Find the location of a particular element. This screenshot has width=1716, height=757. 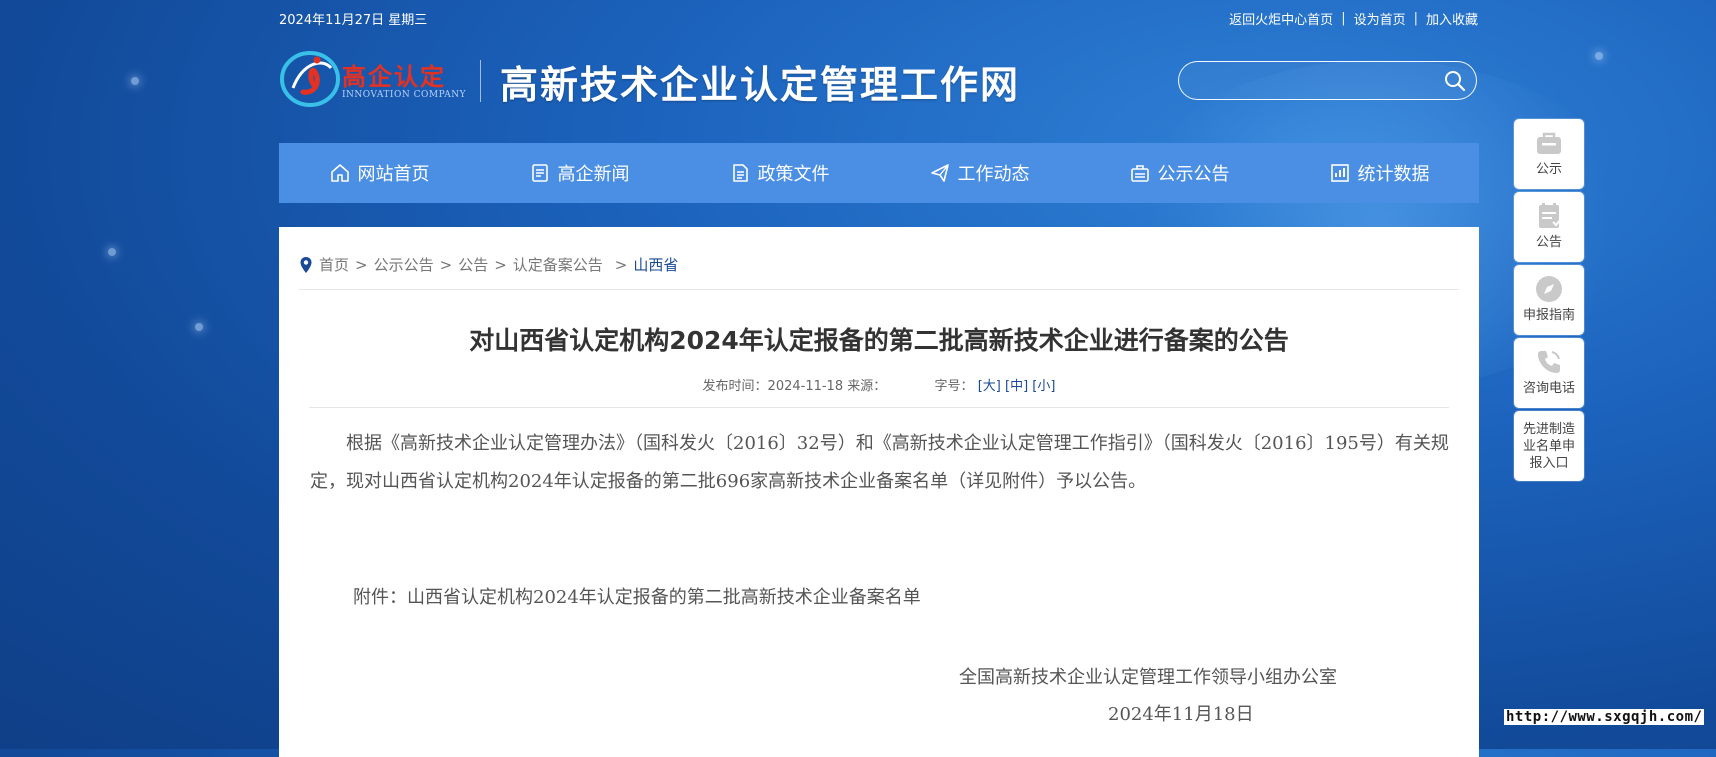

breadcrumb: 首页 > 公示公告 > 公告 > 认定备案公告 > 山西省 is located at coordinates (488, 264).